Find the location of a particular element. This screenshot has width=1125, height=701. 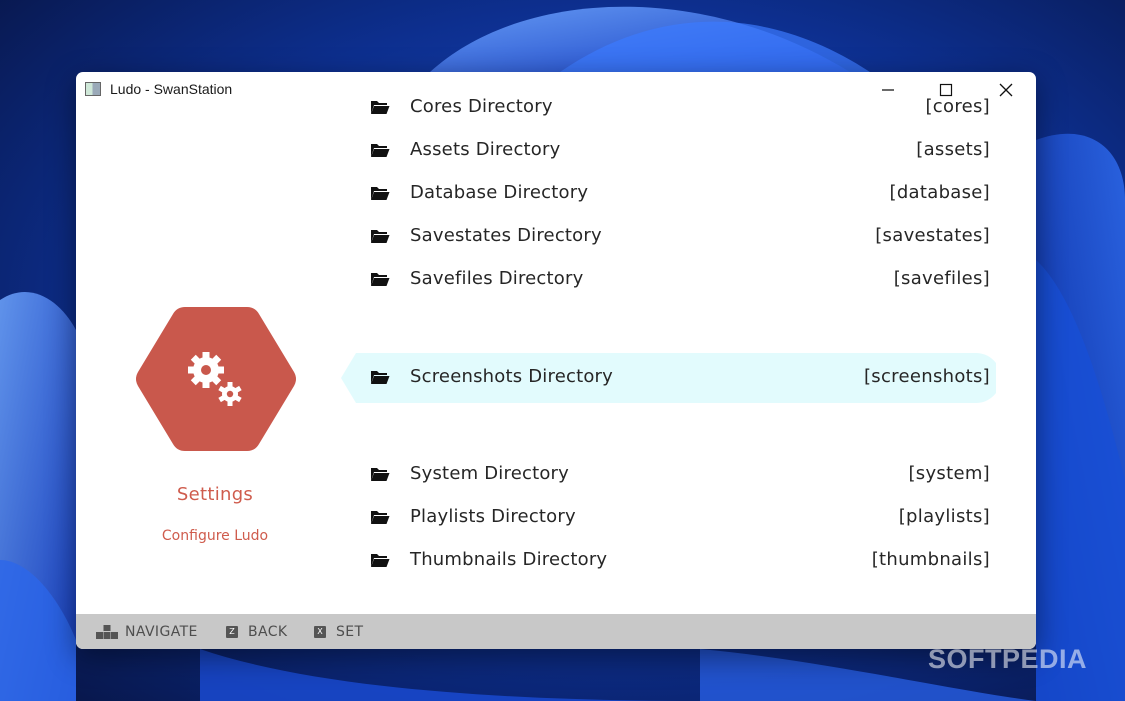

list-item: Assets Directory [assets] is located at coordinates (676, 151).